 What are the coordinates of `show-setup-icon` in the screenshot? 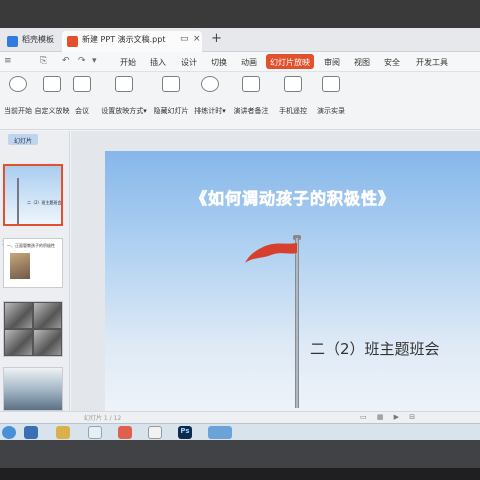 It's located at (124, 84).